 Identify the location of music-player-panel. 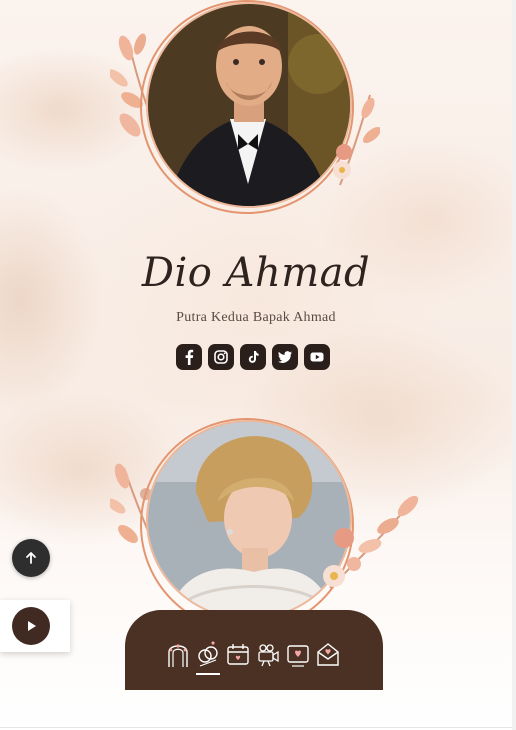
(35, 626).